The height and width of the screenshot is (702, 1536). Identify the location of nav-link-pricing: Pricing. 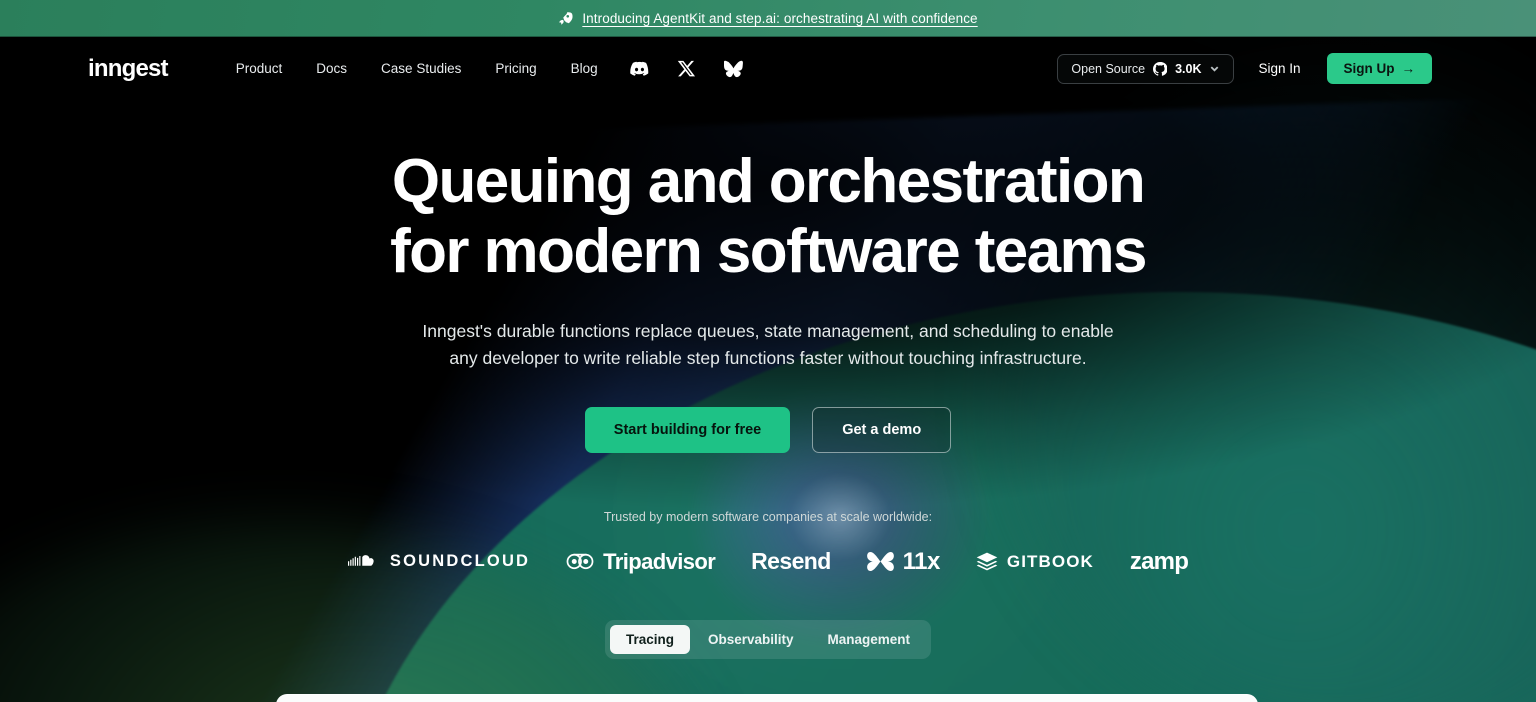
(515, 68).